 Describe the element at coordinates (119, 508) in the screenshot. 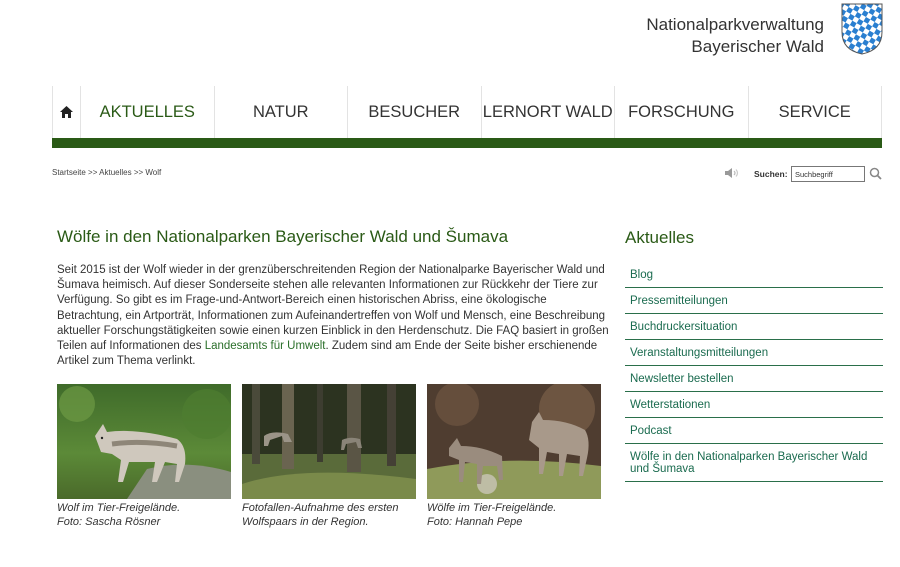

I see `caption-line: Wolf im Tier-Freigelände.` at that location.